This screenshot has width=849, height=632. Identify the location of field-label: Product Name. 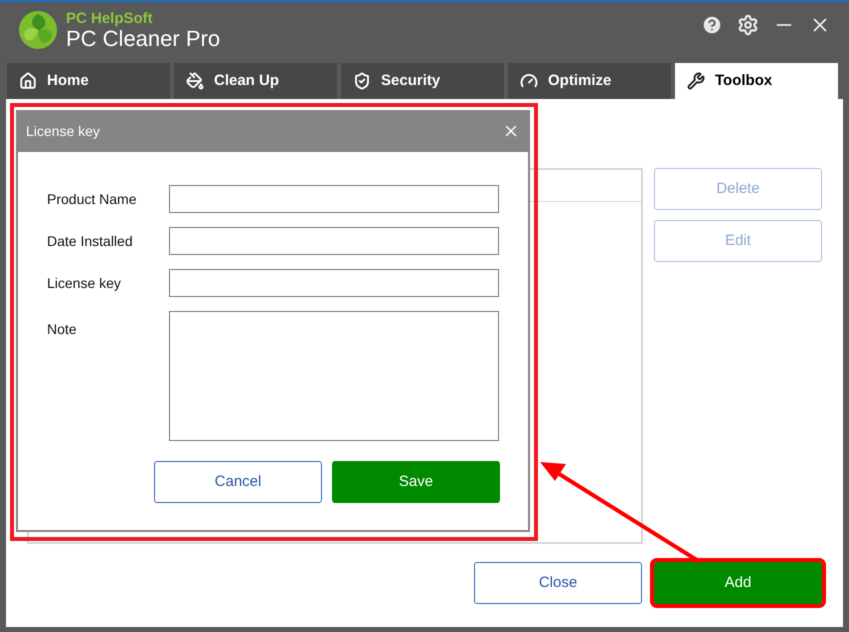
(92, 199).